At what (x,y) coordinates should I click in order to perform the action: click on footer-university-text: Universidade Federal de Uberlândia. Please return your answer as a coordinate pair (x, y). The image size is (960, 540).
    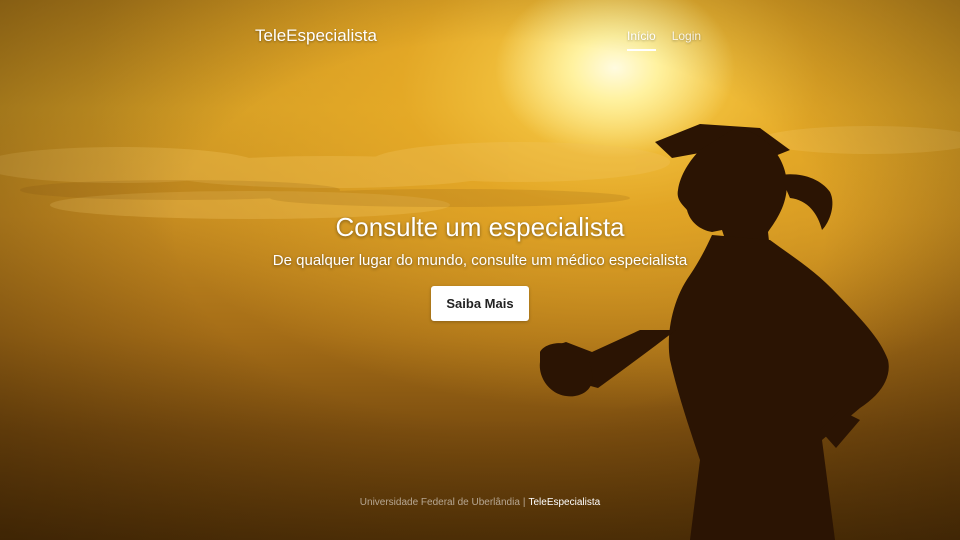
    Looking at the image, I should click on (439, 502).